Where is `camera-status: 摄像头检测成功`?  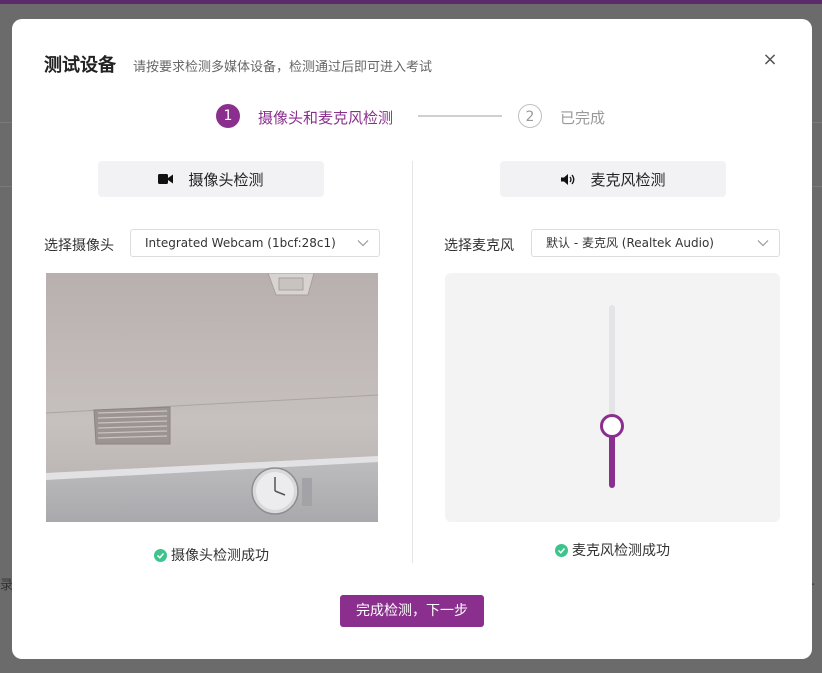
camera-status: 摄像头检测成功 is located at coordinates (211, 555).